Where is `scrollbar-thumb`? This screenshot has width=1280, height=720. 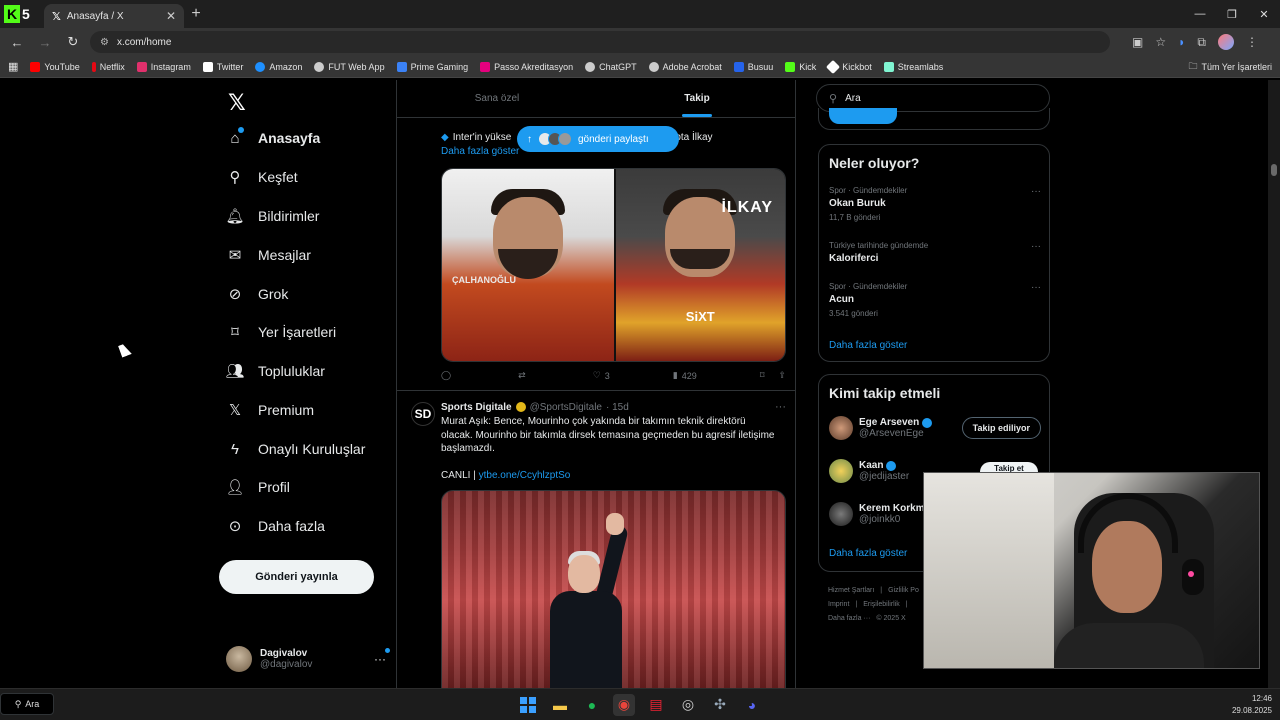 scrollbar-thumb is located at coordinates (1274, 170).